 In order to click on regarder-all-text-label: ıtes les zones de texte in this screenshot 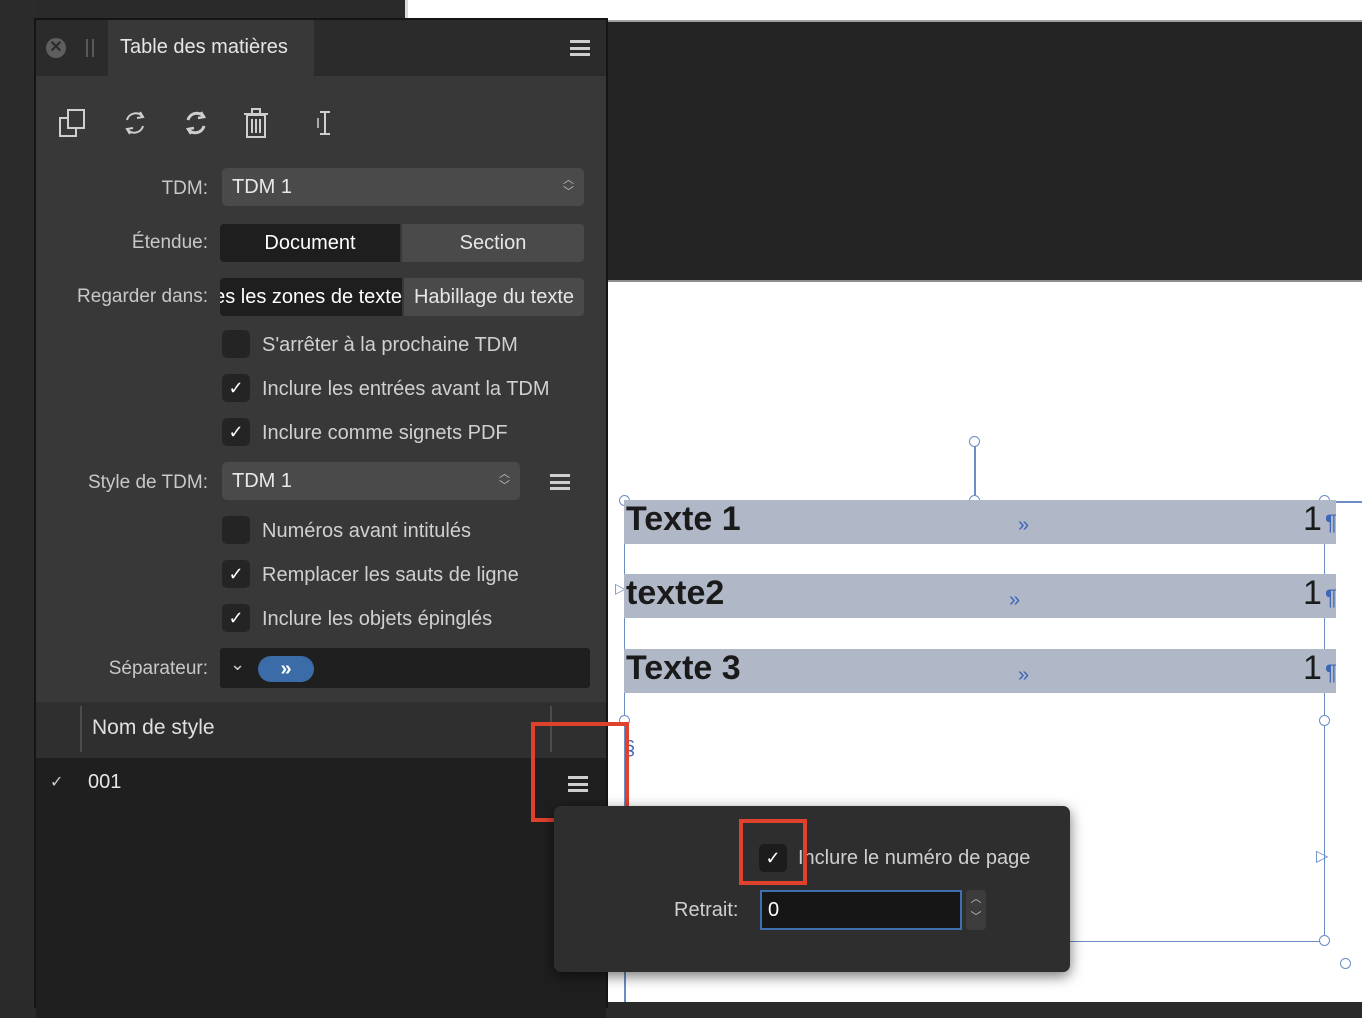, I will do `click(311, 297)`.